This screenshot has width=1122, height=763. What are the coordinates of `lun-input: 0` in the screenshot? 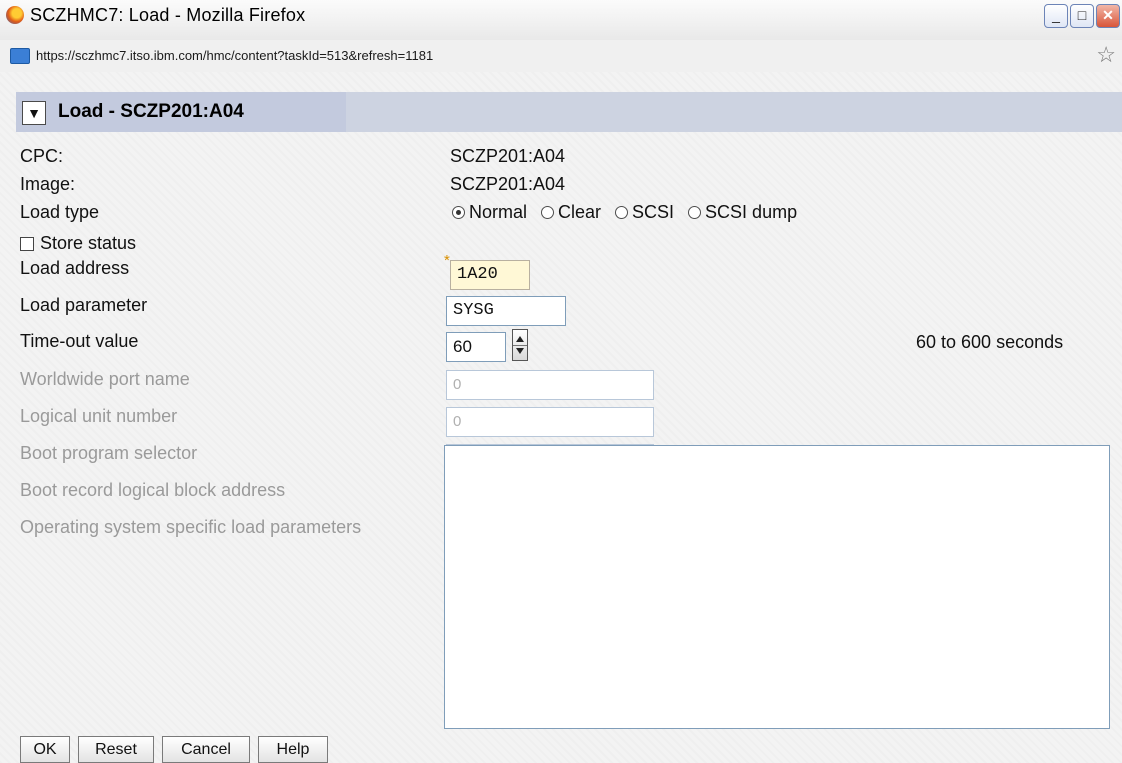 It's located at (550, 422).